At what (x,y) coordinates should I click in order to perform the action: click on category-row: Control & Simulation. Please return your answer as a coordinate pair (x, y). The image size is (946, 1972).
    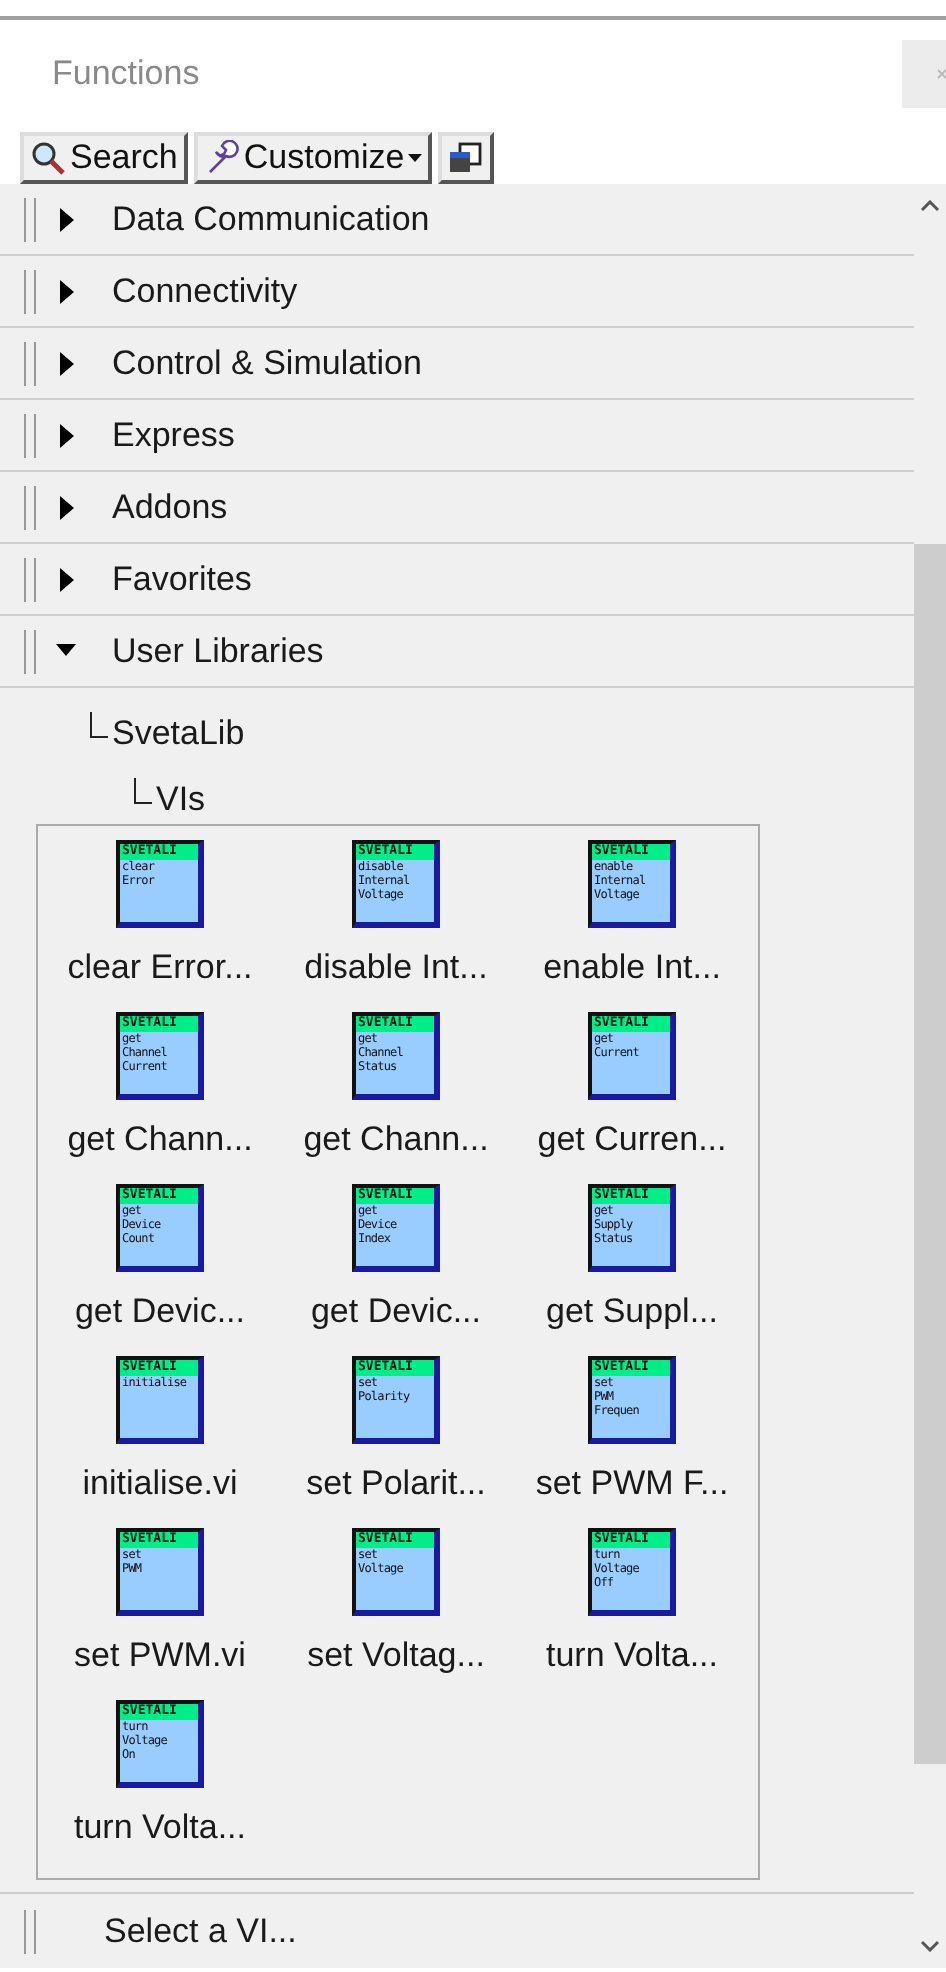
    Looking at the image, I should click on (457, 364).